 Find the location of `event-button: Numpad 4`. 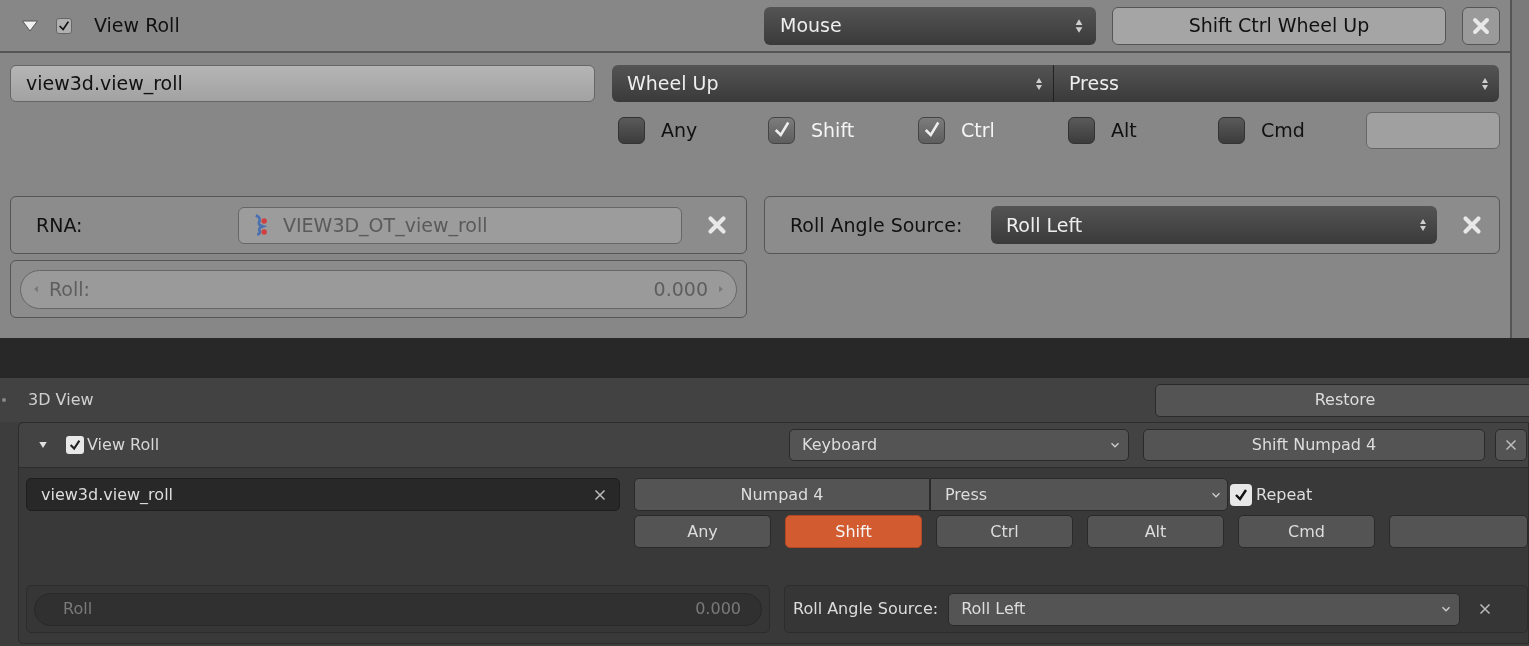

event-button: Numpad 4 is located at coordinates (782, 494).